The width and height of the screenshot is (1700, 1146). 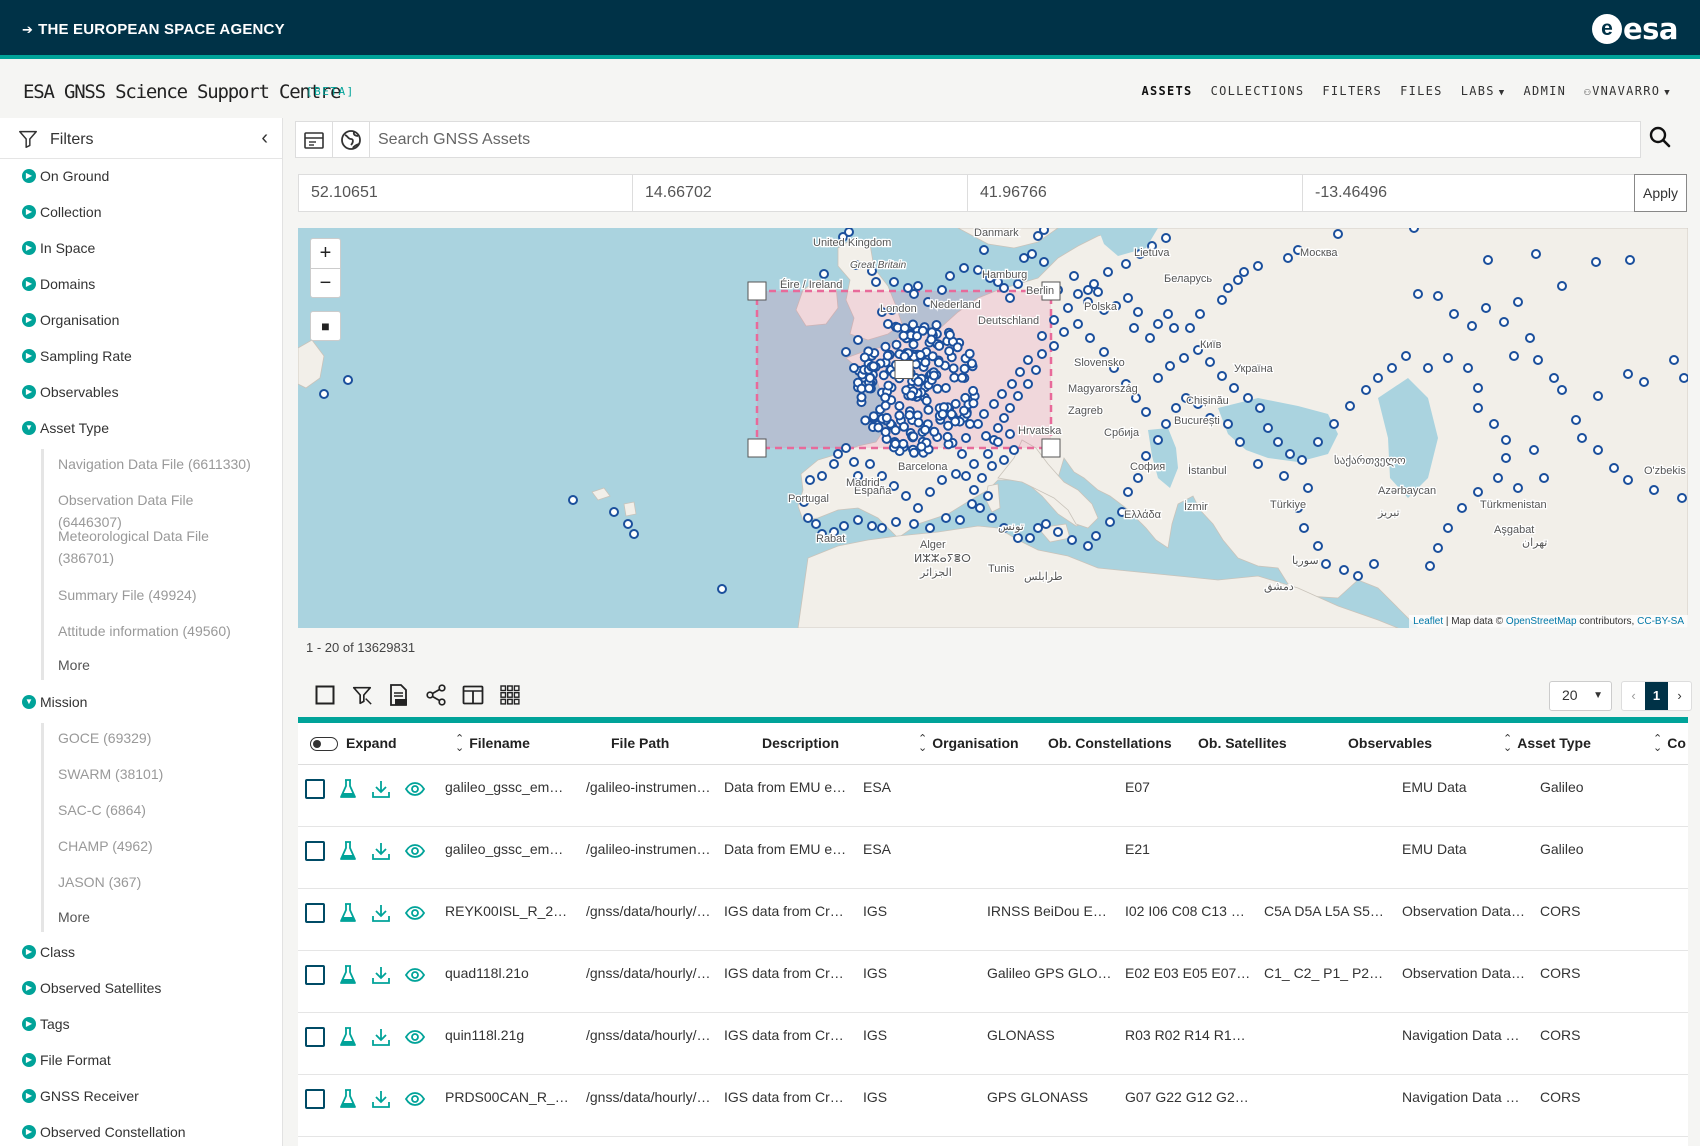 What do you see at coordinates (507, 1035) in the screenshot?
I see `cell-filename: quin118l.21g` at bounding box center [507, 1035].